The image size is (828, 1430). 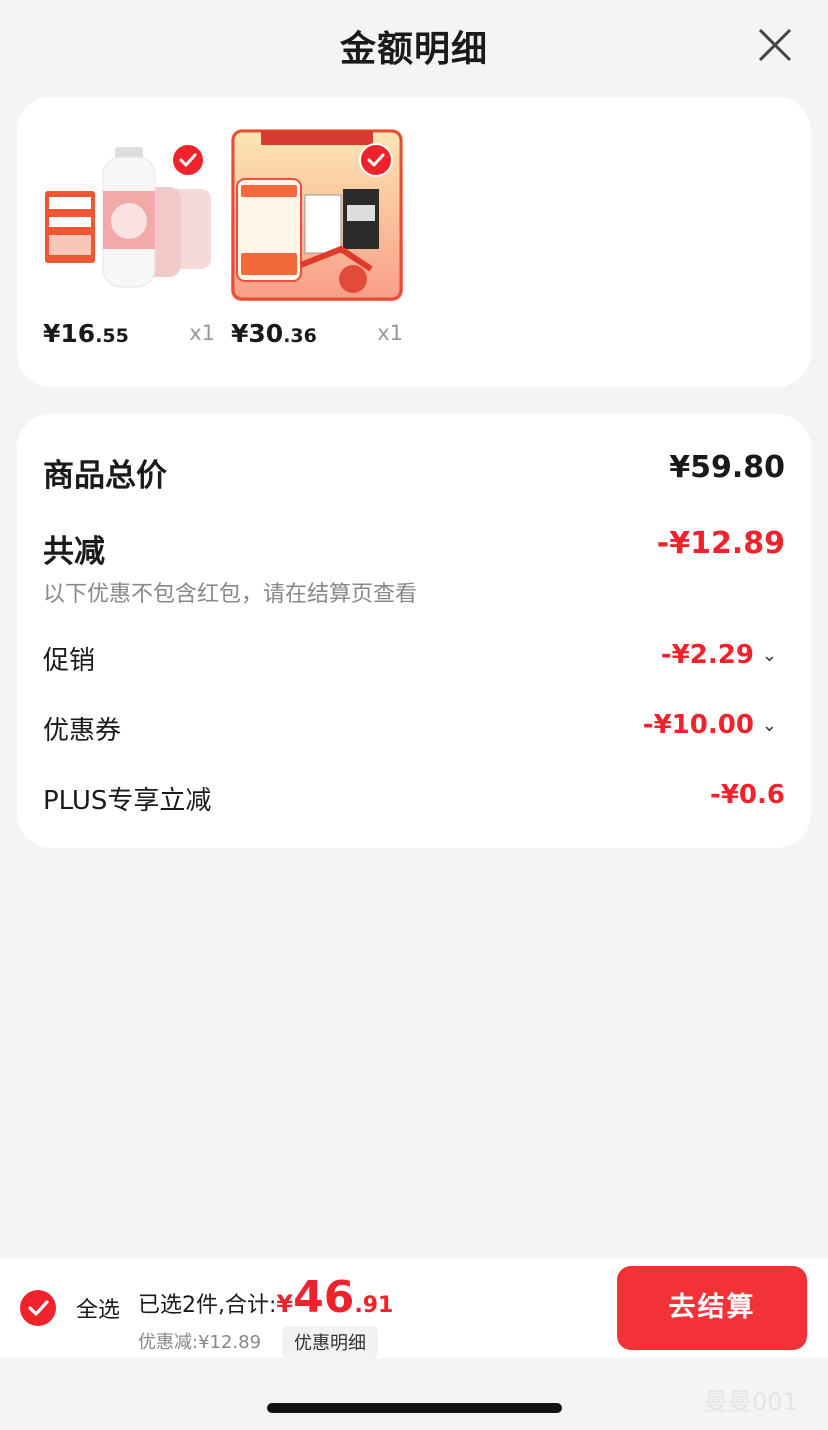 What do you see at coordinates (200, 1342) in the screenshot?
I see `discount-text: 优惠减:¥12.89` at bounding box center [200, 1342].